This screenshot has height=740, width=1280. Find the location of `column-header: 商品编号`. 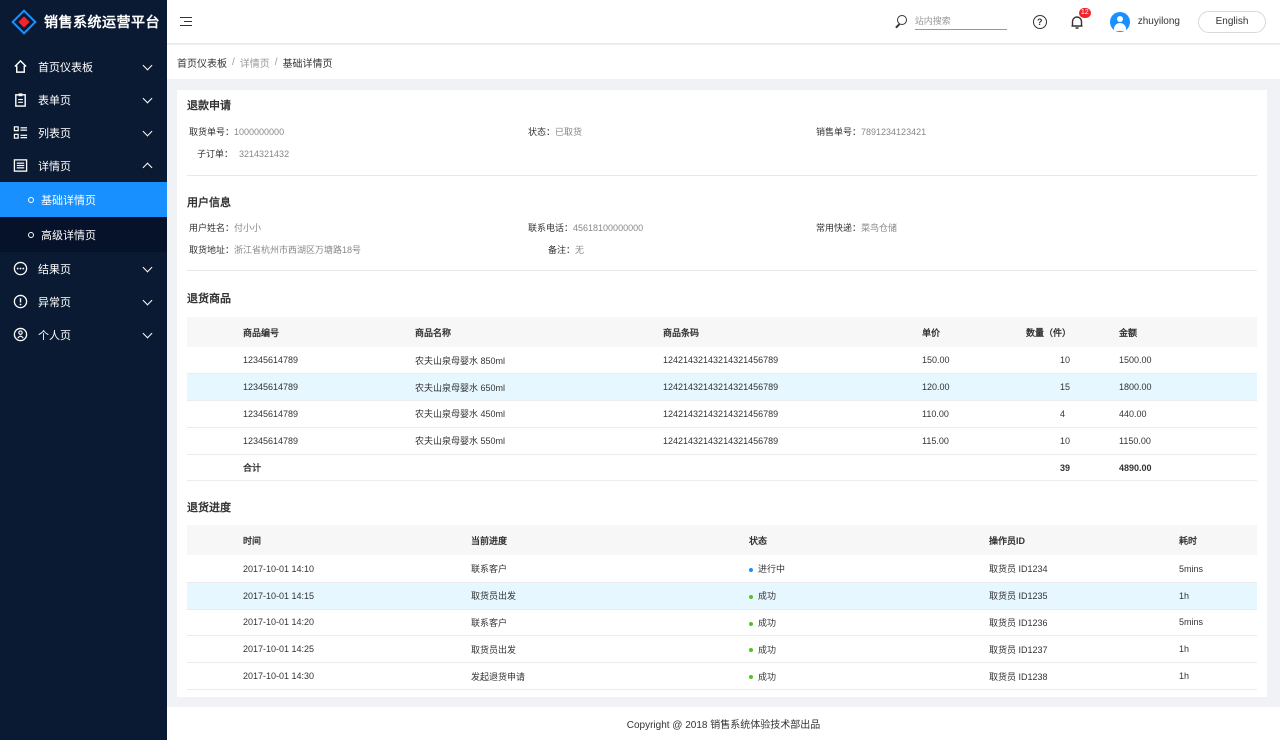

column-header: 商品编号 is located at coordinates (329, 332).